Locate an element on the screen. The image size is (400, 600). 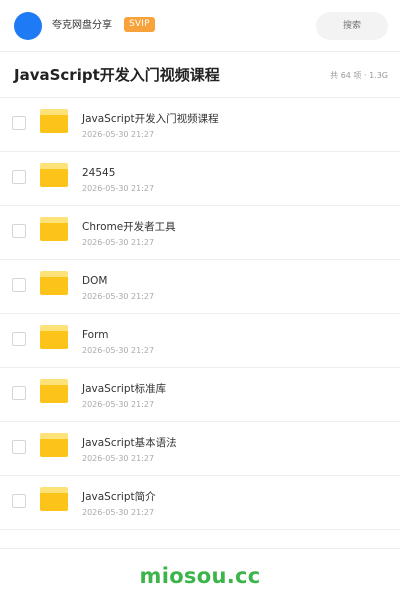
list-item: JavaScript标准库 2026-05-30 21:27 is located at coordinates (200, 395).